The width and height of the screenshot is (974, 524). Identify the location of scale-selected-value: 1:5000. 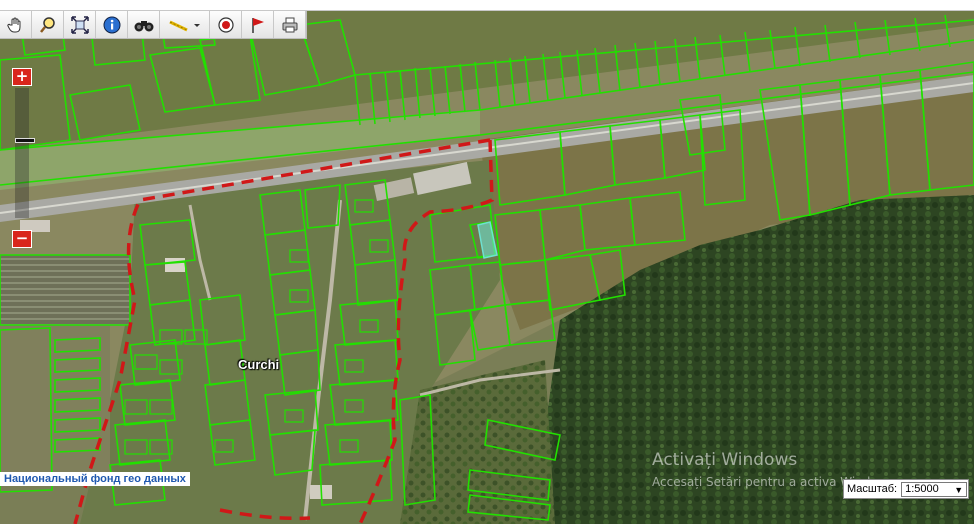
(922, 489).